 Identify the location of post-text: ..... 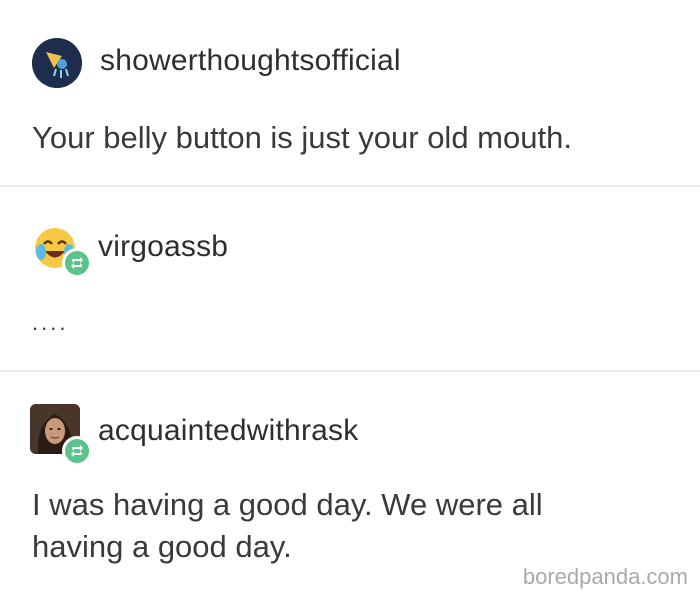
(50, 322).